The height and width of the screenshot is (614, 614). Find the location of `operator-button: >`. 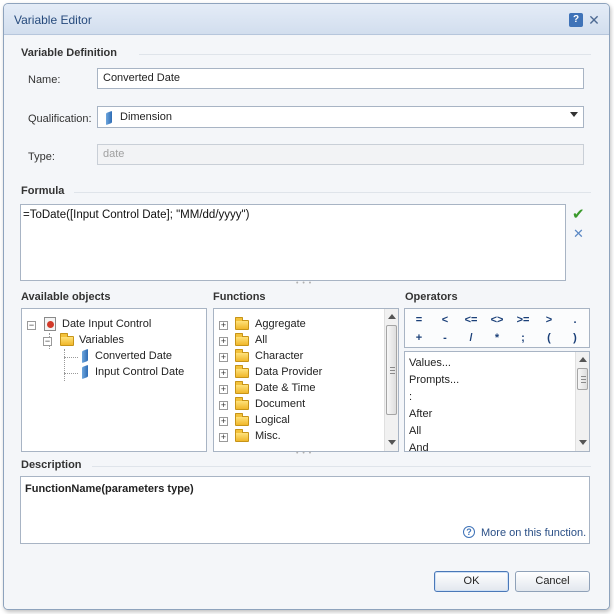

operator-button: > is located at coordinates (549, 320).